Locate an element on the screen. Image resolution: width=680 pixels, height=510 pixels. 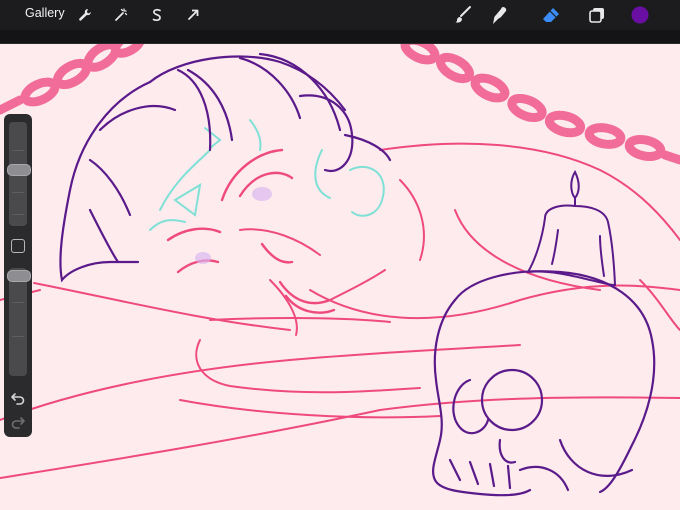
brush-icon is located at coordinates (463, 15).